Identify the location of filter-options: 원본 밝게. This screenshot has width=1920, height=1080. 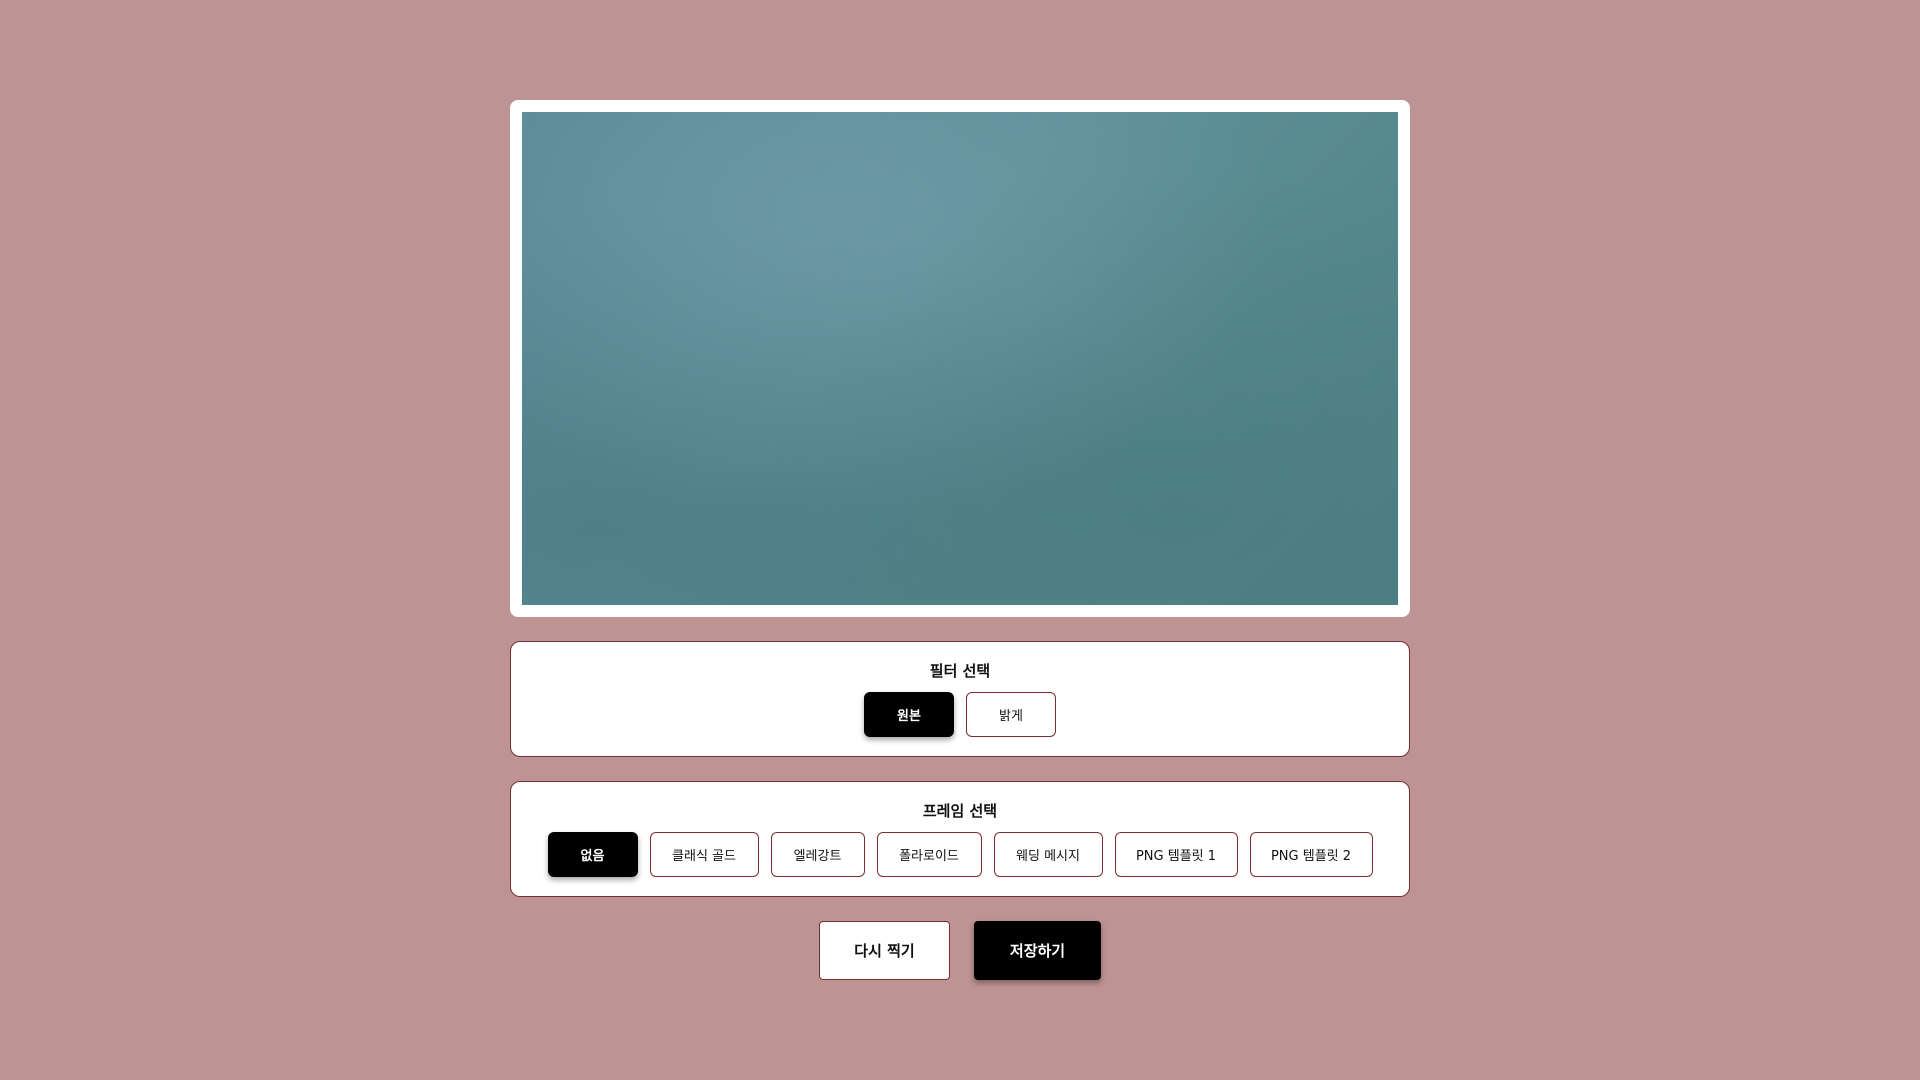
(960, 714).